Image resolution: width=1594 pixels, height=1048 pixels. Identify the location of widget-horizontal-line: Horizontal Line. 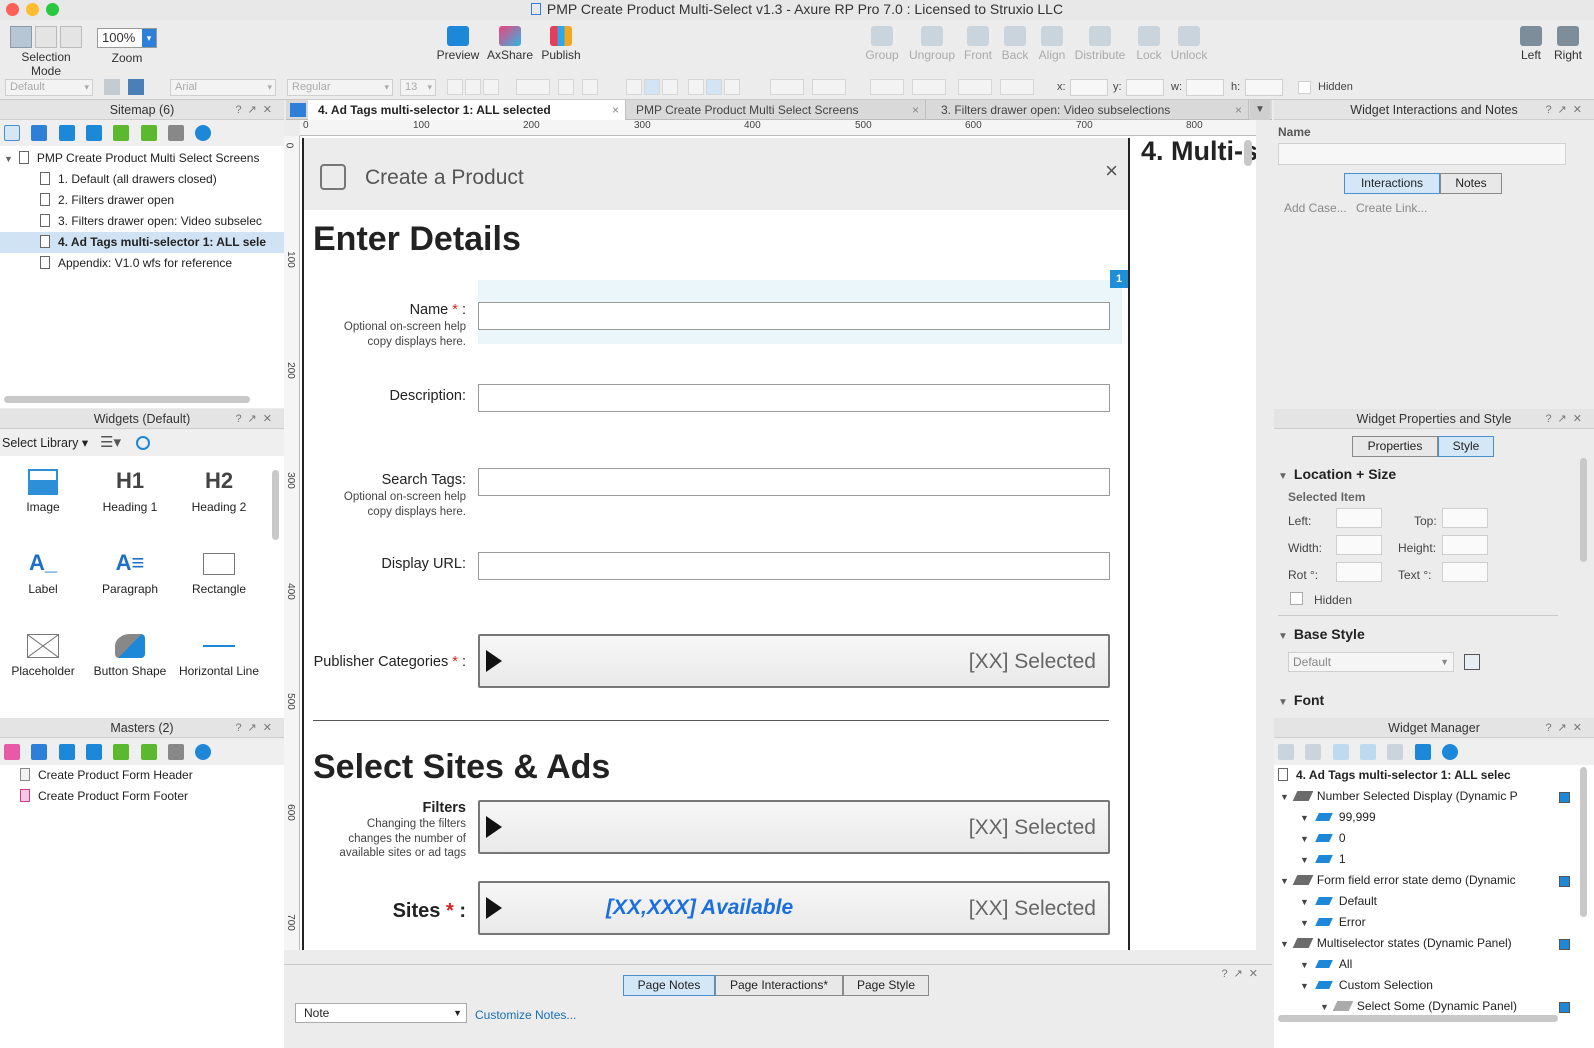
(219, 652).